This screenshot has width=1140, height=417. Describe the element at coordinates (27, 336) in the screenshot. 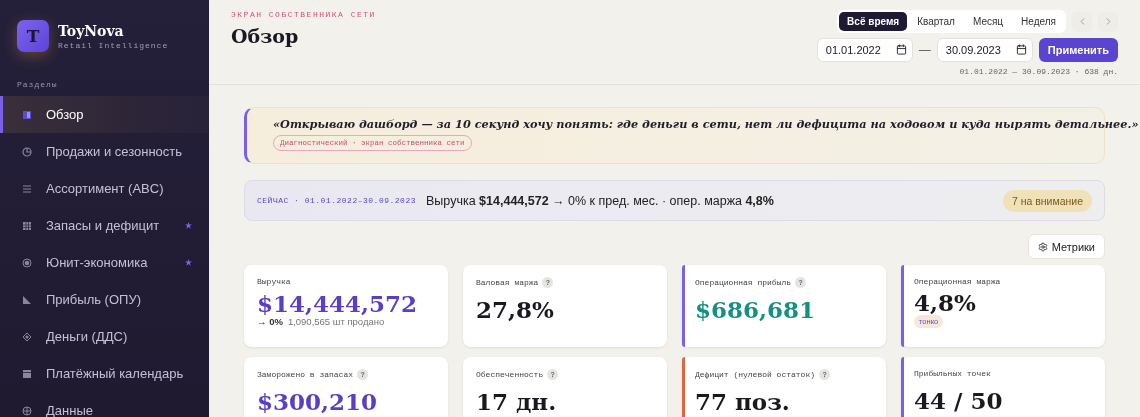

I see `diamond-icon` at that location.